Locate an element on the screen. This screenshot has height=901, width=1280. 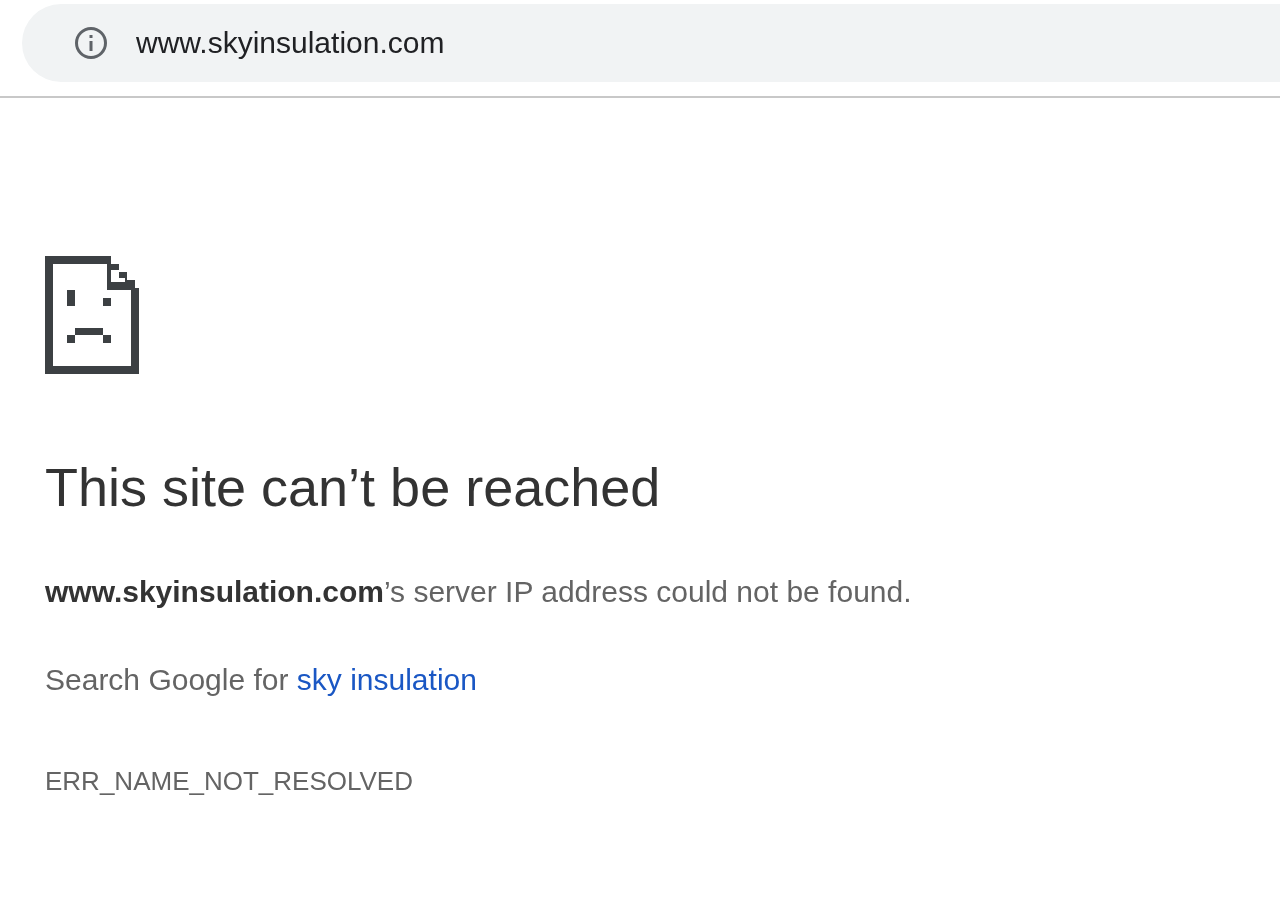
search-suggestion: Search Google for sky insulation is located at coordinates (261, 680).